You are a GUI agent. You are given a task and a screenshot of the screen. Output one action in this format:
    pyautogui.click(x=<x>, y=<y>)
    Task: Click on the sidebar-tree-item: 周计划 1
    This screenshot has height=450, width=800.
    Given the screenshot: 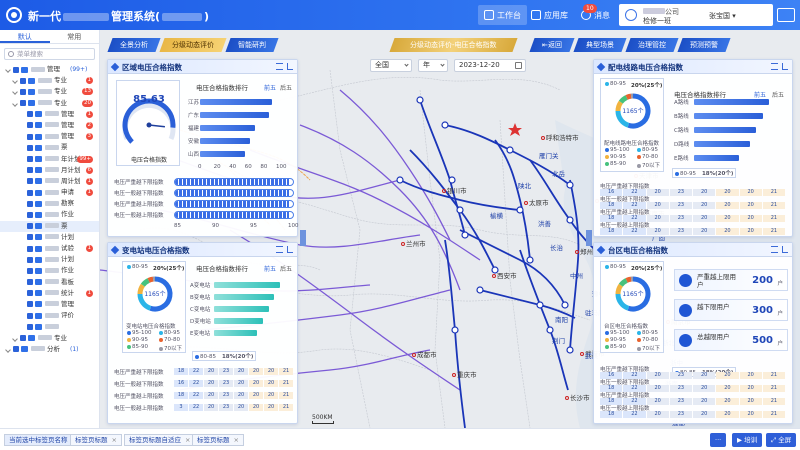 What is the action you would take?
    pyautogui.click(x=49, y=181)
    